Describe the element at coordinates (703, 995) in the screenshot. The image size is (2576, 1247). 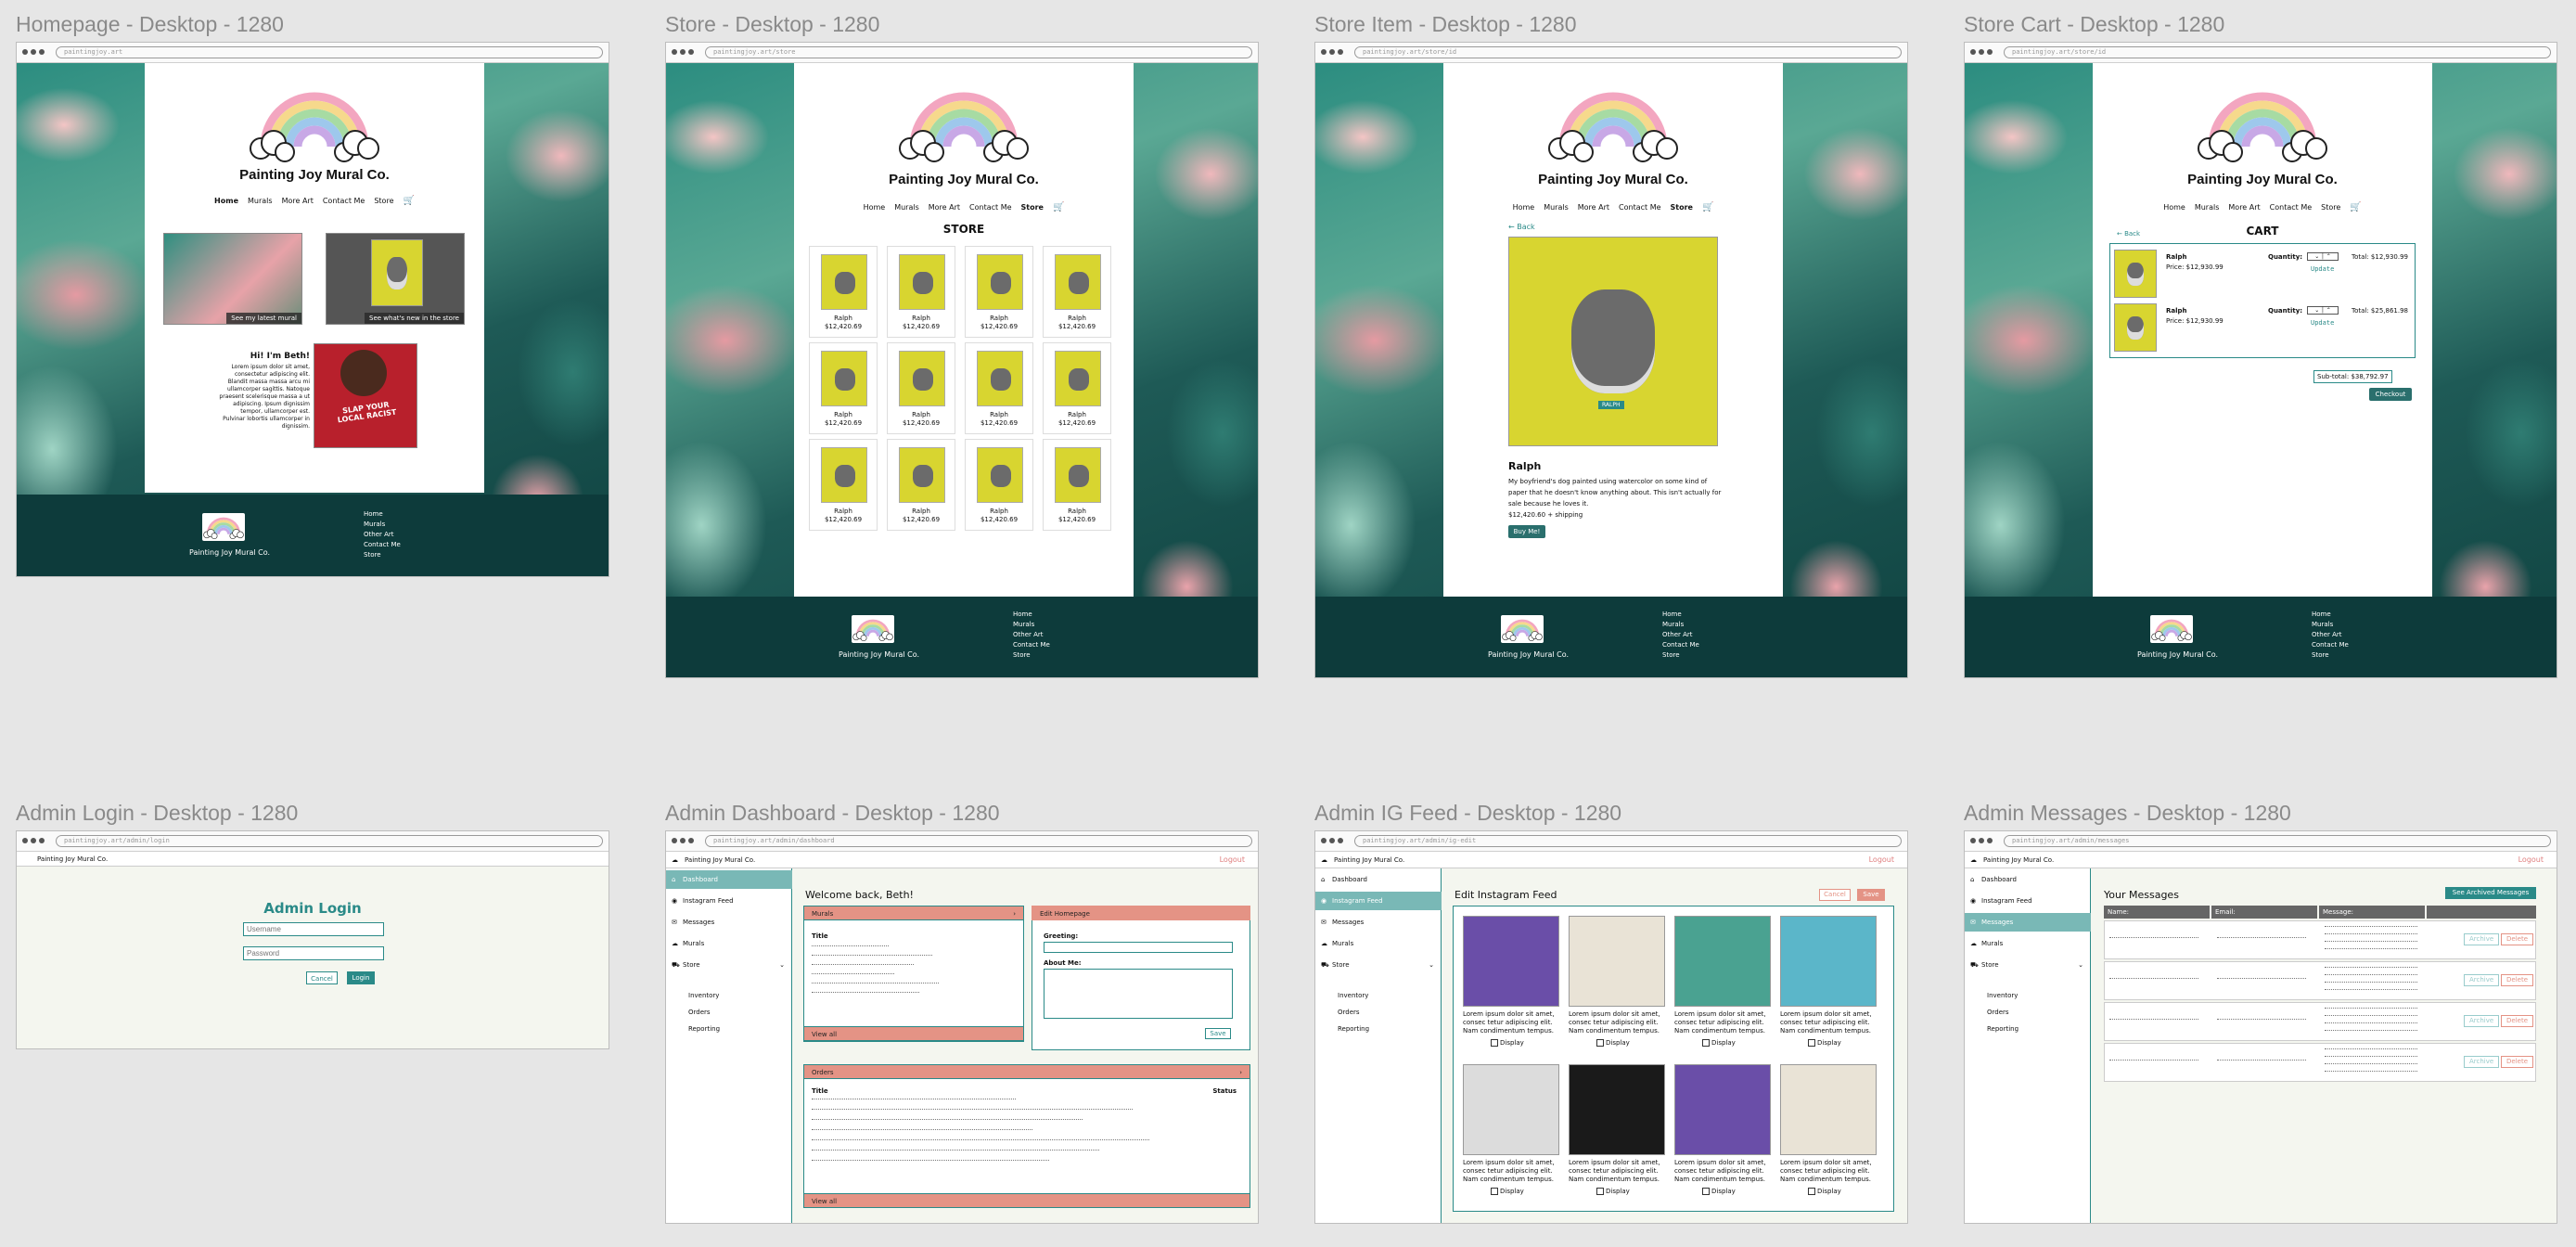
I see `sidebar-sub-inventory: Inventory` at that location.